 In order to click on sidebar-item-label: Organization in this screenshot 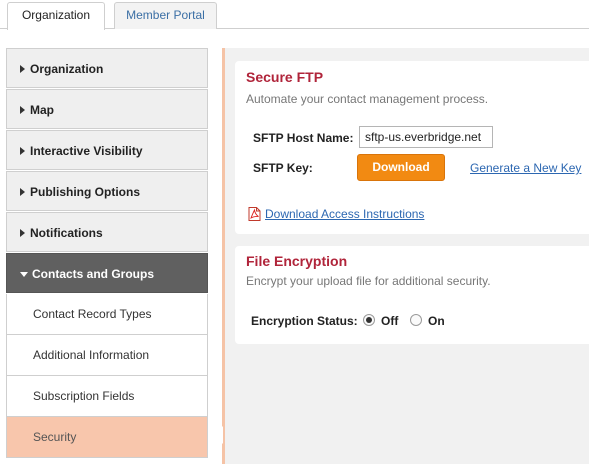, I will do `click(67, 69)`.